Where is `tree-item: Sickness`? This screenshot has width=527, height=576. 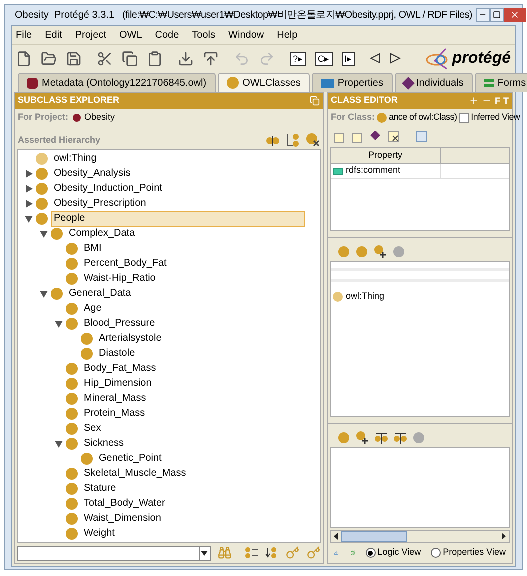 tree-item: Sickness is located at coordinates (104, 444).